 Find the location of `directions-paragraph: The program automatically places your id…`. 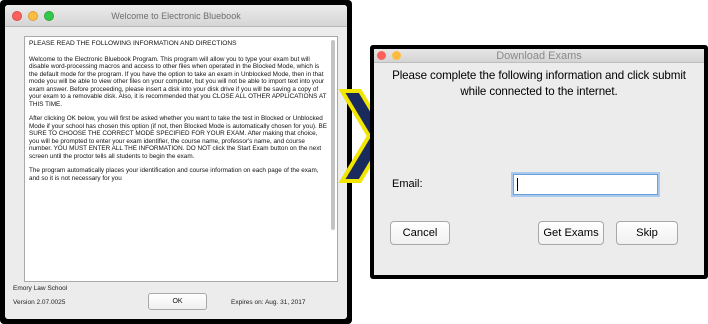

directions-paragraph: The program automatically places your id… is located at coordinates (174, 174).